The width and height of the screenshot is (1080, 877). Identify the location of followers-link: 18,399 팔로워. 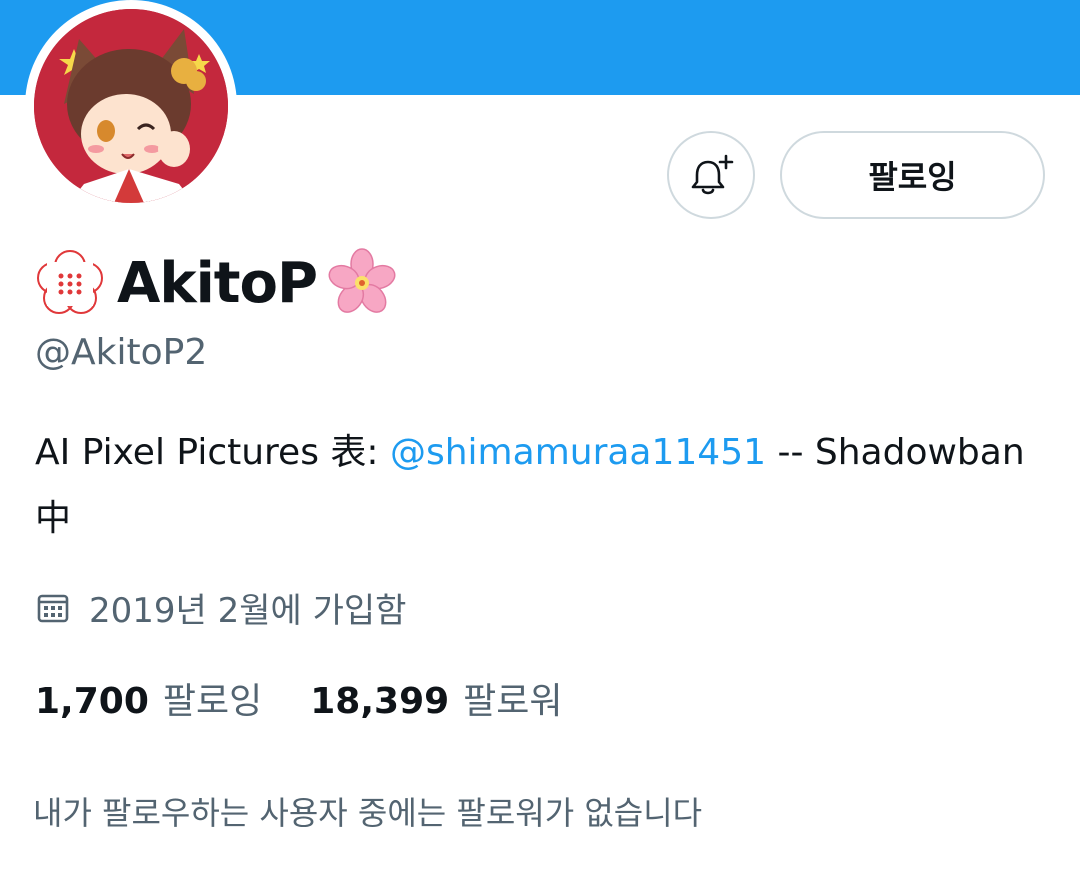
(436, 698).